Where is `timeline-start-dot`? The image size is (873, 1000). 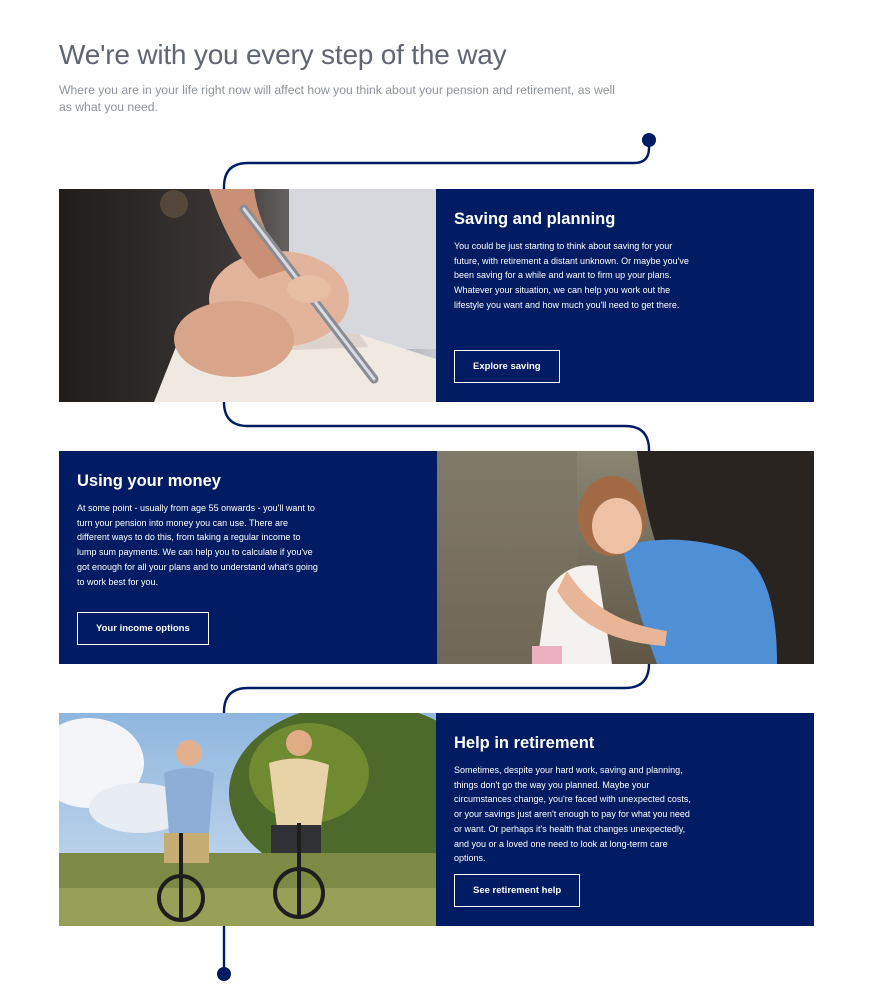 timeline-start-dot is located at coordinates (649, 140).